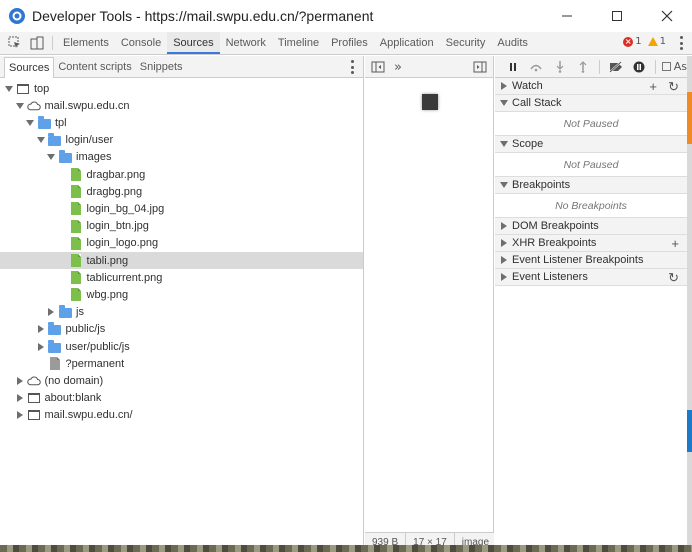  I want to click on toggle-debugger-button, so click(480, 67).